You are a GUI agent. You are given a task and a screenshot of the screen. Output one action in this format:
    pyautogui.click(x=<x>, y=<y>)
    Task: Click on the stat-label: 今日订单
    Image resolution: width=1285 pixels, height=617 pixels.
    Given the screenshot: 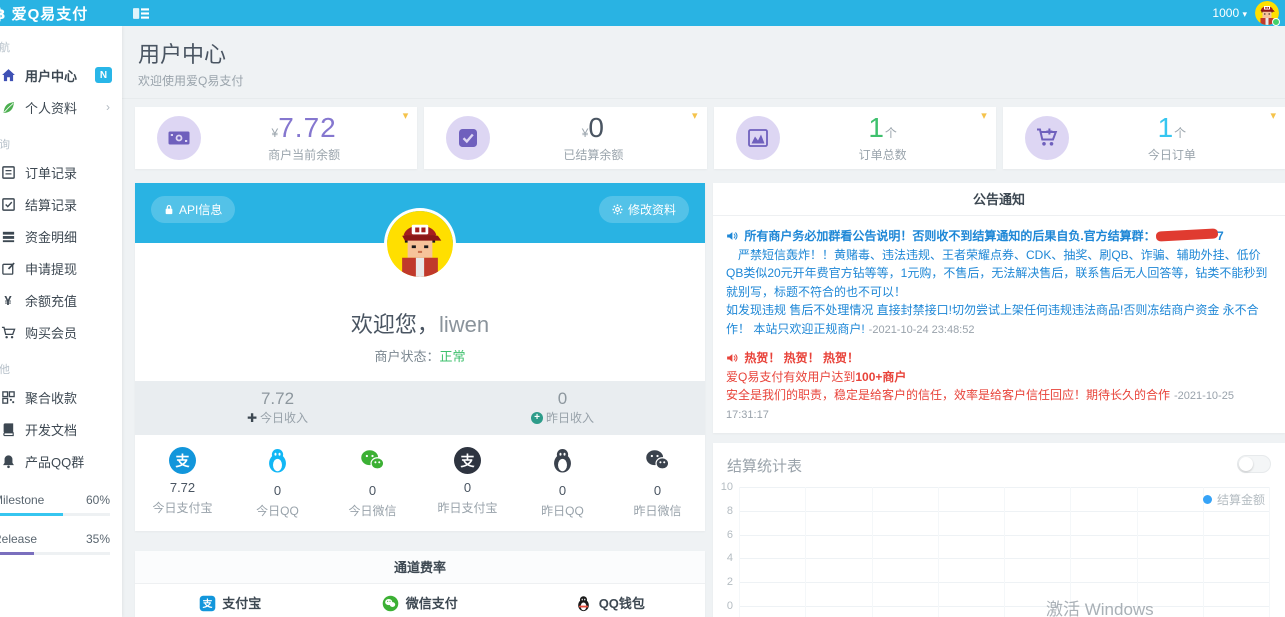 What is the action you would take?
    pyautogui.click(x=1171, y=154)
    